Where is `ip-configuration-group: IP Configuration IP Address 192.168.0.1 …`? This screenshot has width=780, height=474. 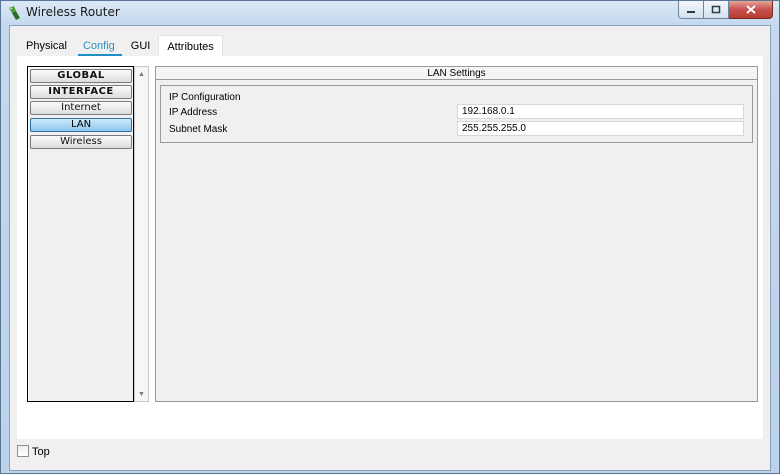
ip-configuration-group: IP Configuration IP Address 192.168.0.1 … is located at coordinates (456, 114).